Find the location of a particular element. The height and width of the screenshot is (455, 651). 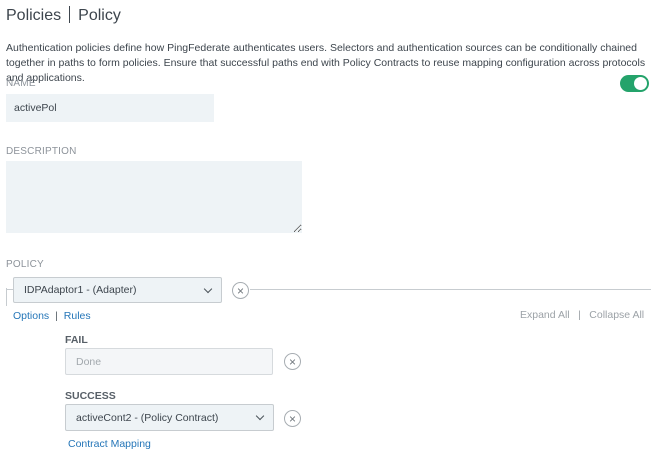

remove-success-button: × is located at coordinates (292, 418).